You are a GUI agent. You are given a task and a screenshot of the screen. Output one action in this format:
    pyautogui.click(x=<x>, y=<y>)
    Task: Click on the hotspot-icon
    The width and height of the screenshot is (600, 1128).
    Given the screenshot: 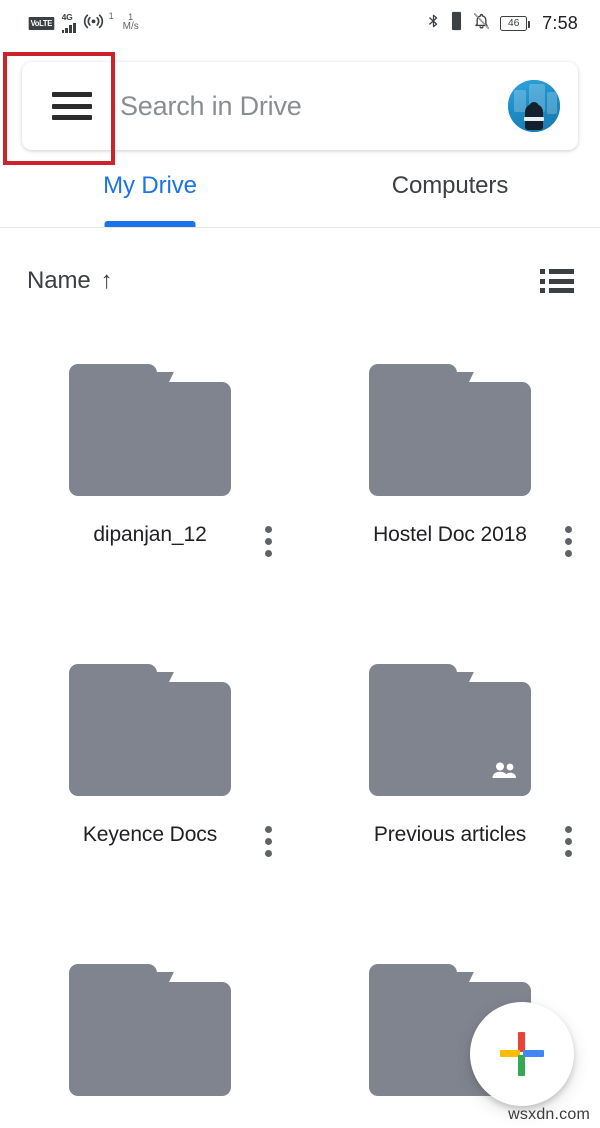 What is the action you would take?
    pyautogui.click(x=93, y=23)
    